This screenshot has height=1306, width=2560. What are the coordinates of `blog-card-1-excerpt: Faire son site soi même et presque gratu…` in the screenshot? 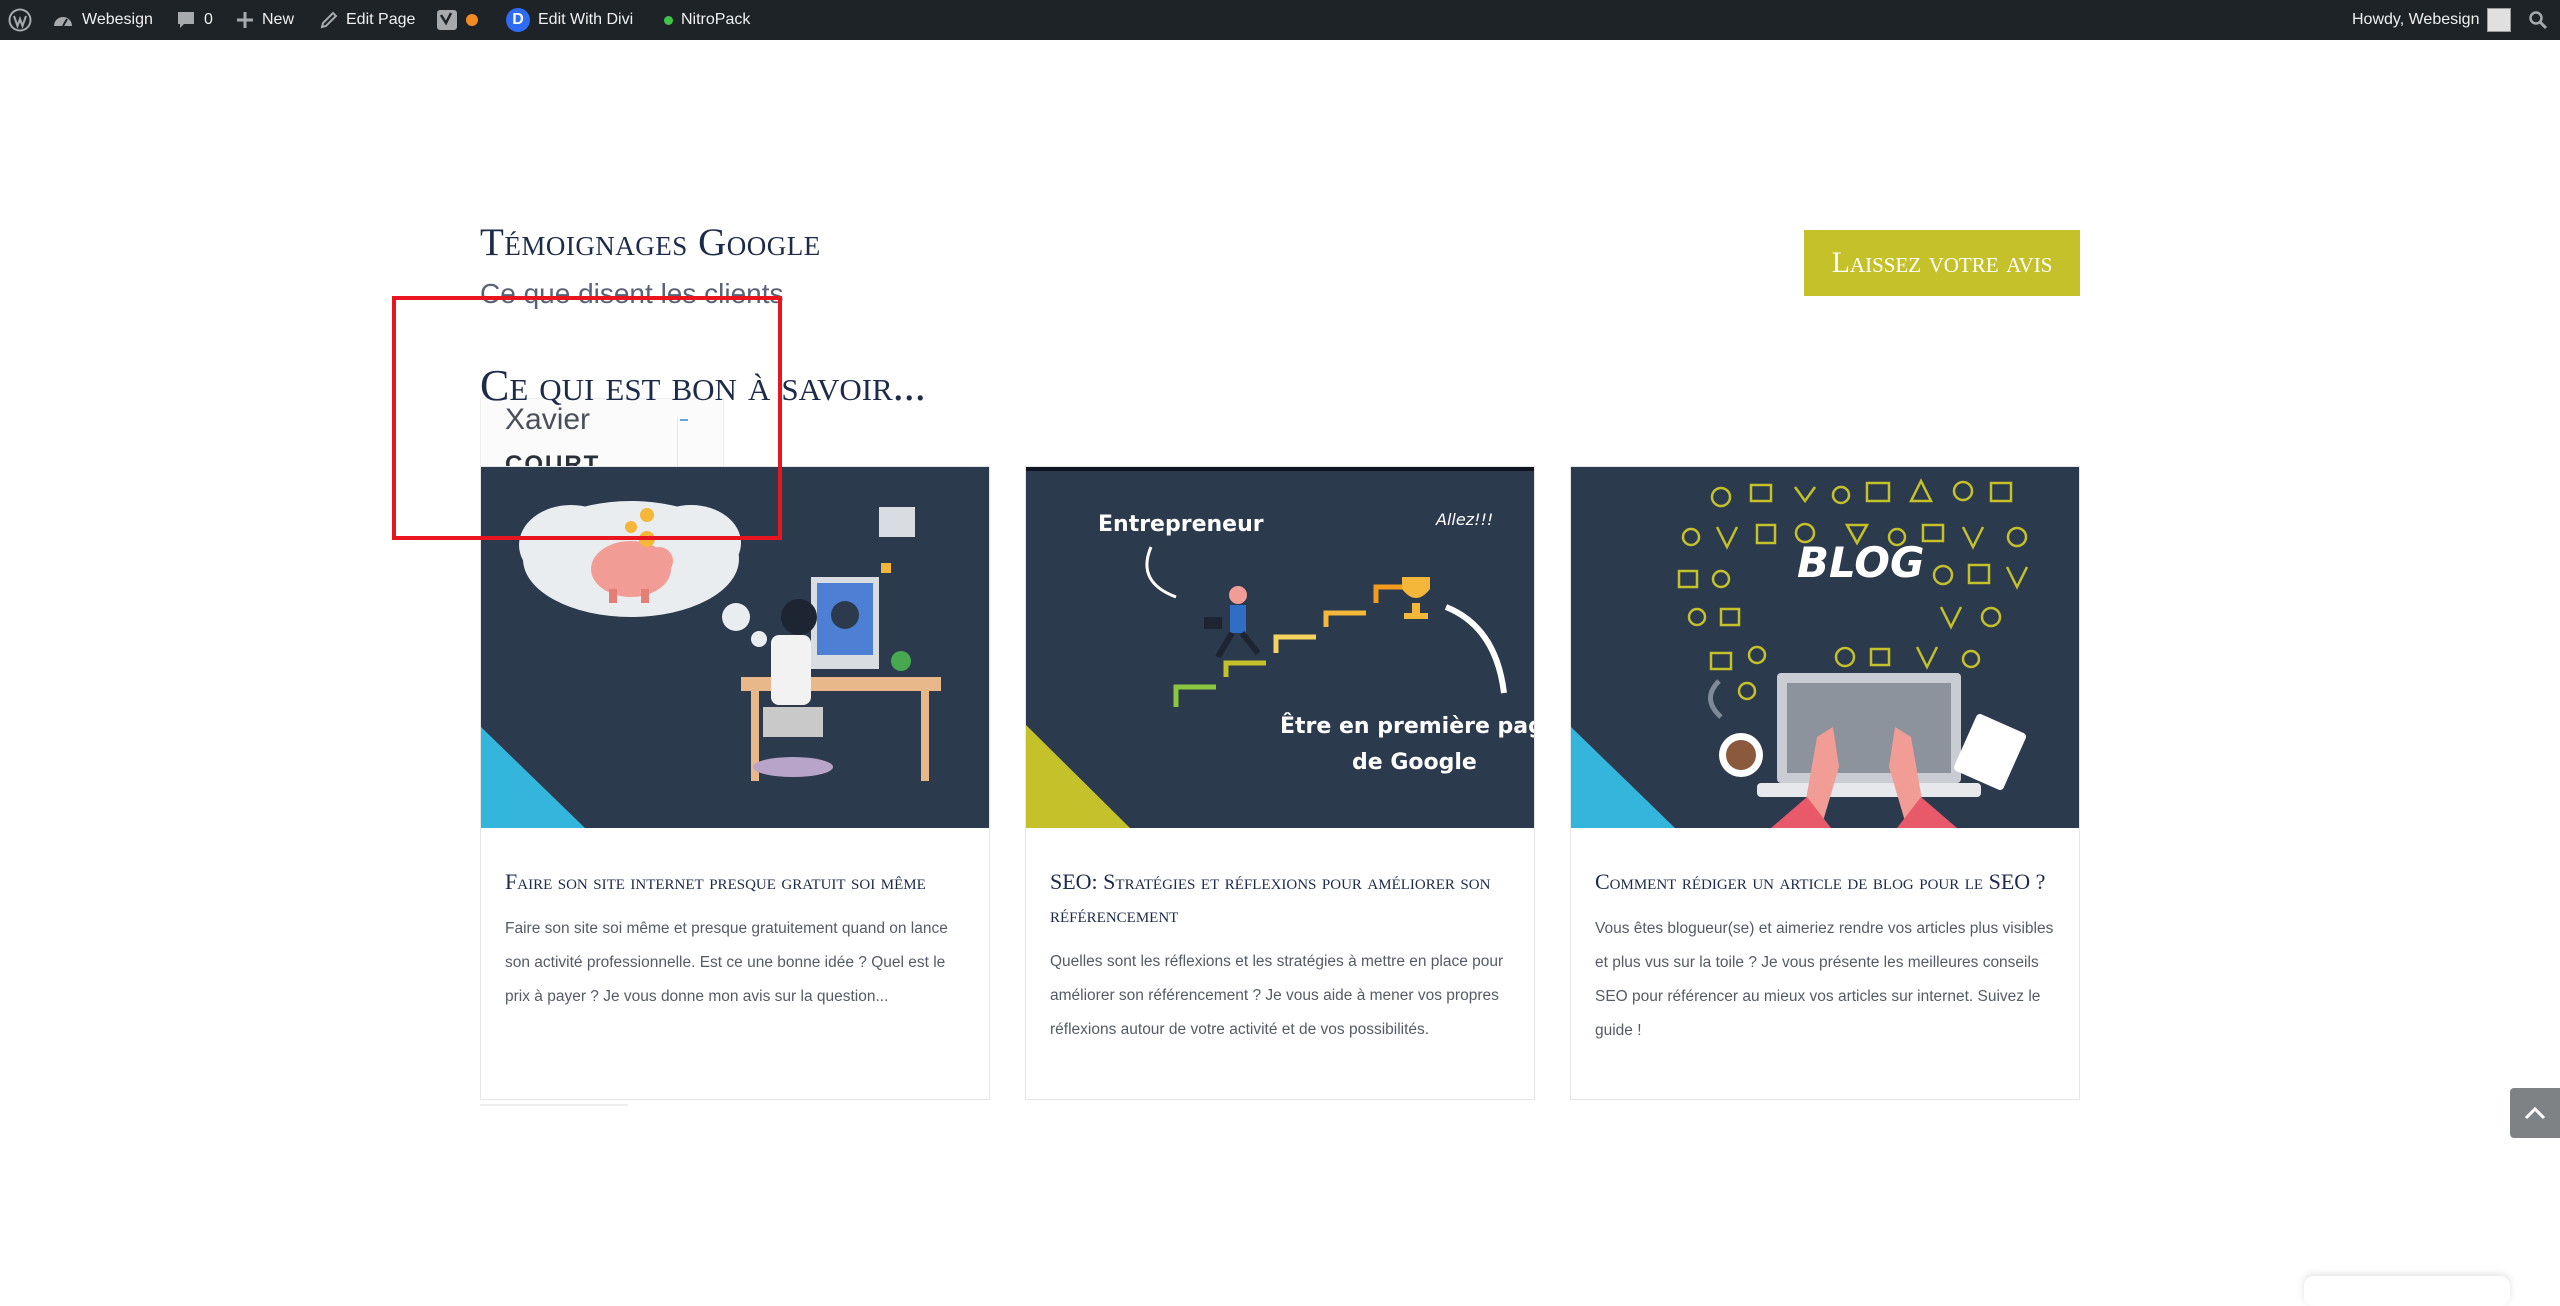 It's located at (726, 962).